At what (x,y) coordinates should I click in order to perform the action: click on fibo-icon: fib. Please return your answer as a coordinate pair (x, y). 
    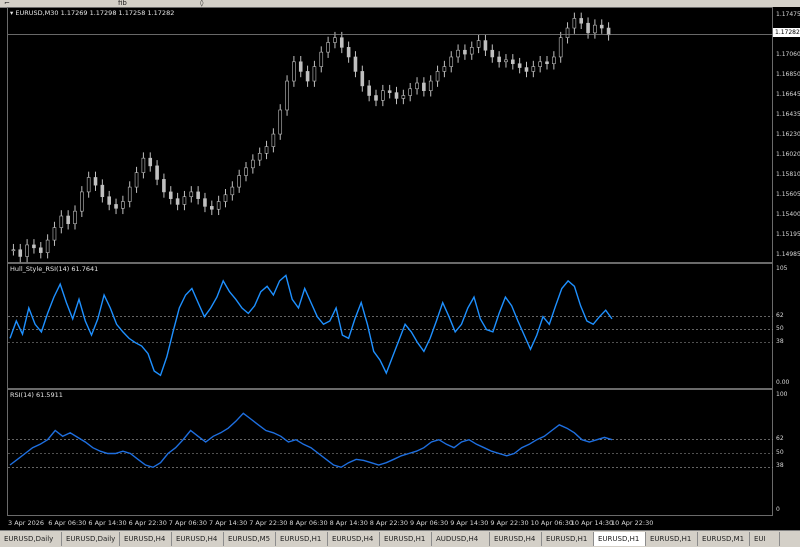
    Looking at the image, I should click on (122, 3).